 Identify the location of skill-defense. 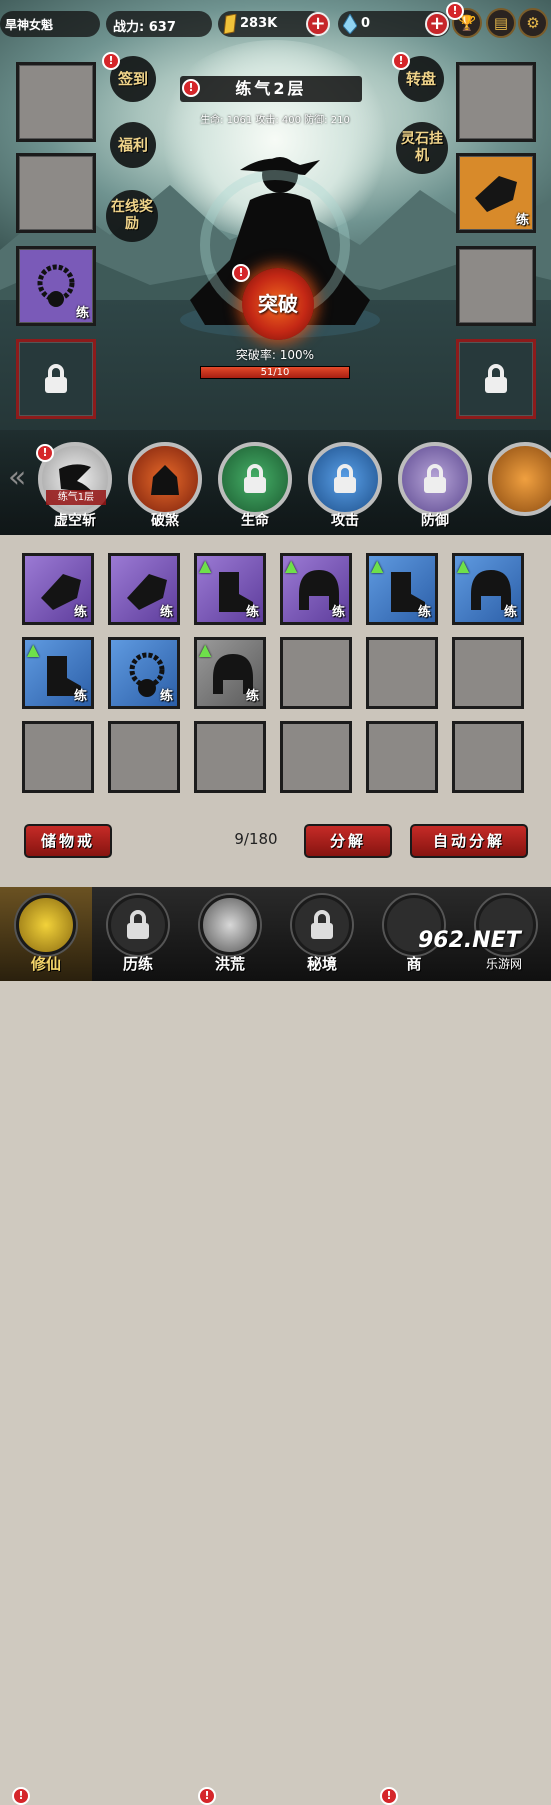
(435, 479).